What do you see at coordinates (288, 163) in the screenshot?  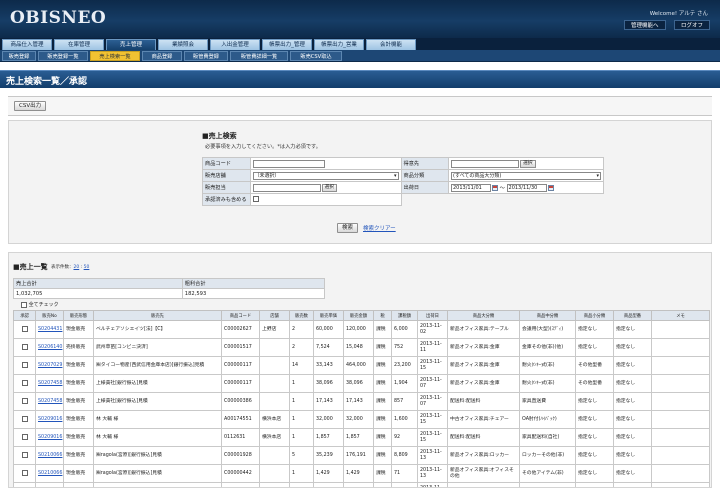 I see `product-code-input` at bounding box center [288, 163].